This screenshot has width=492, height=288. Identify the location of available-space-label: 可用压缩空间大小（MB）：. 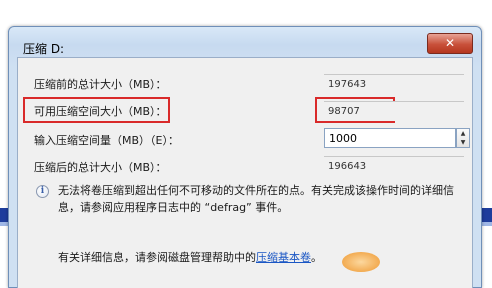
(100, 111).